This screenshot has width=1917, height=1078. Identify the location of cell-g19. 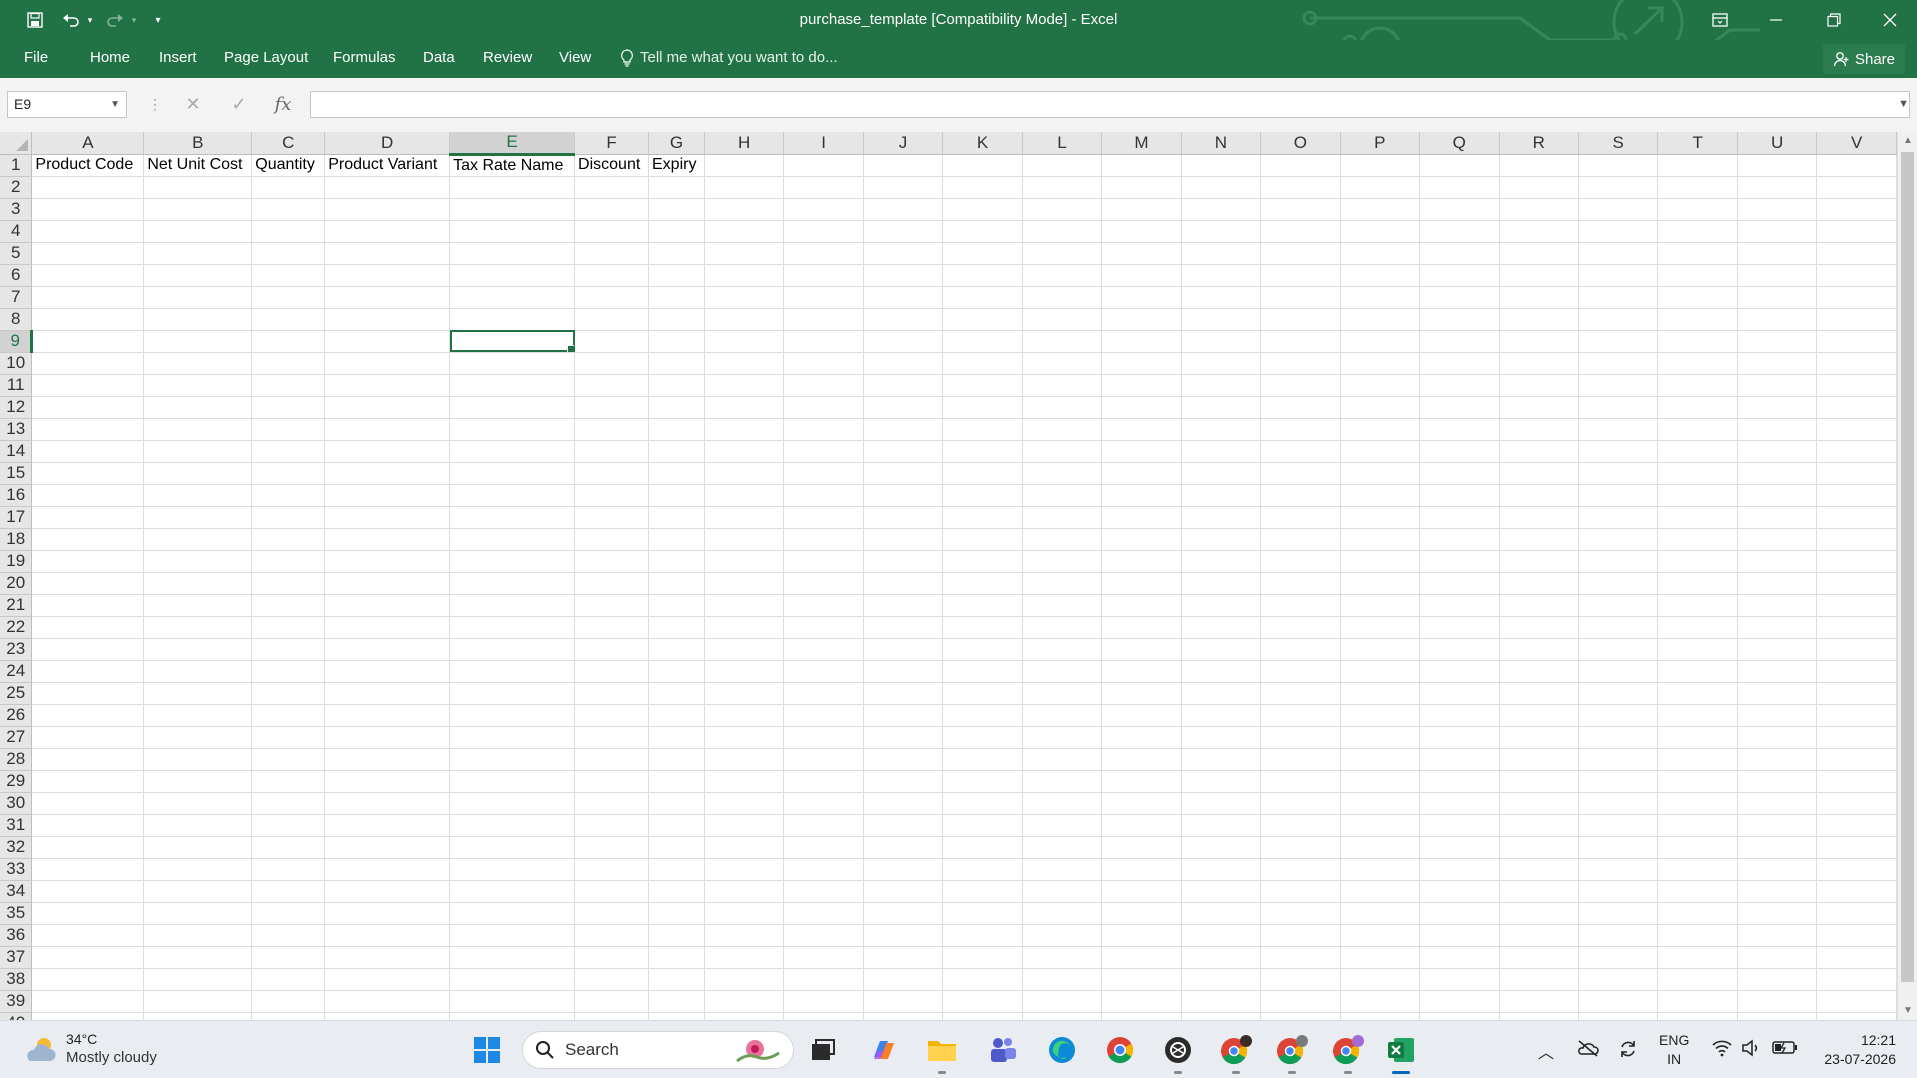
(676, 561).